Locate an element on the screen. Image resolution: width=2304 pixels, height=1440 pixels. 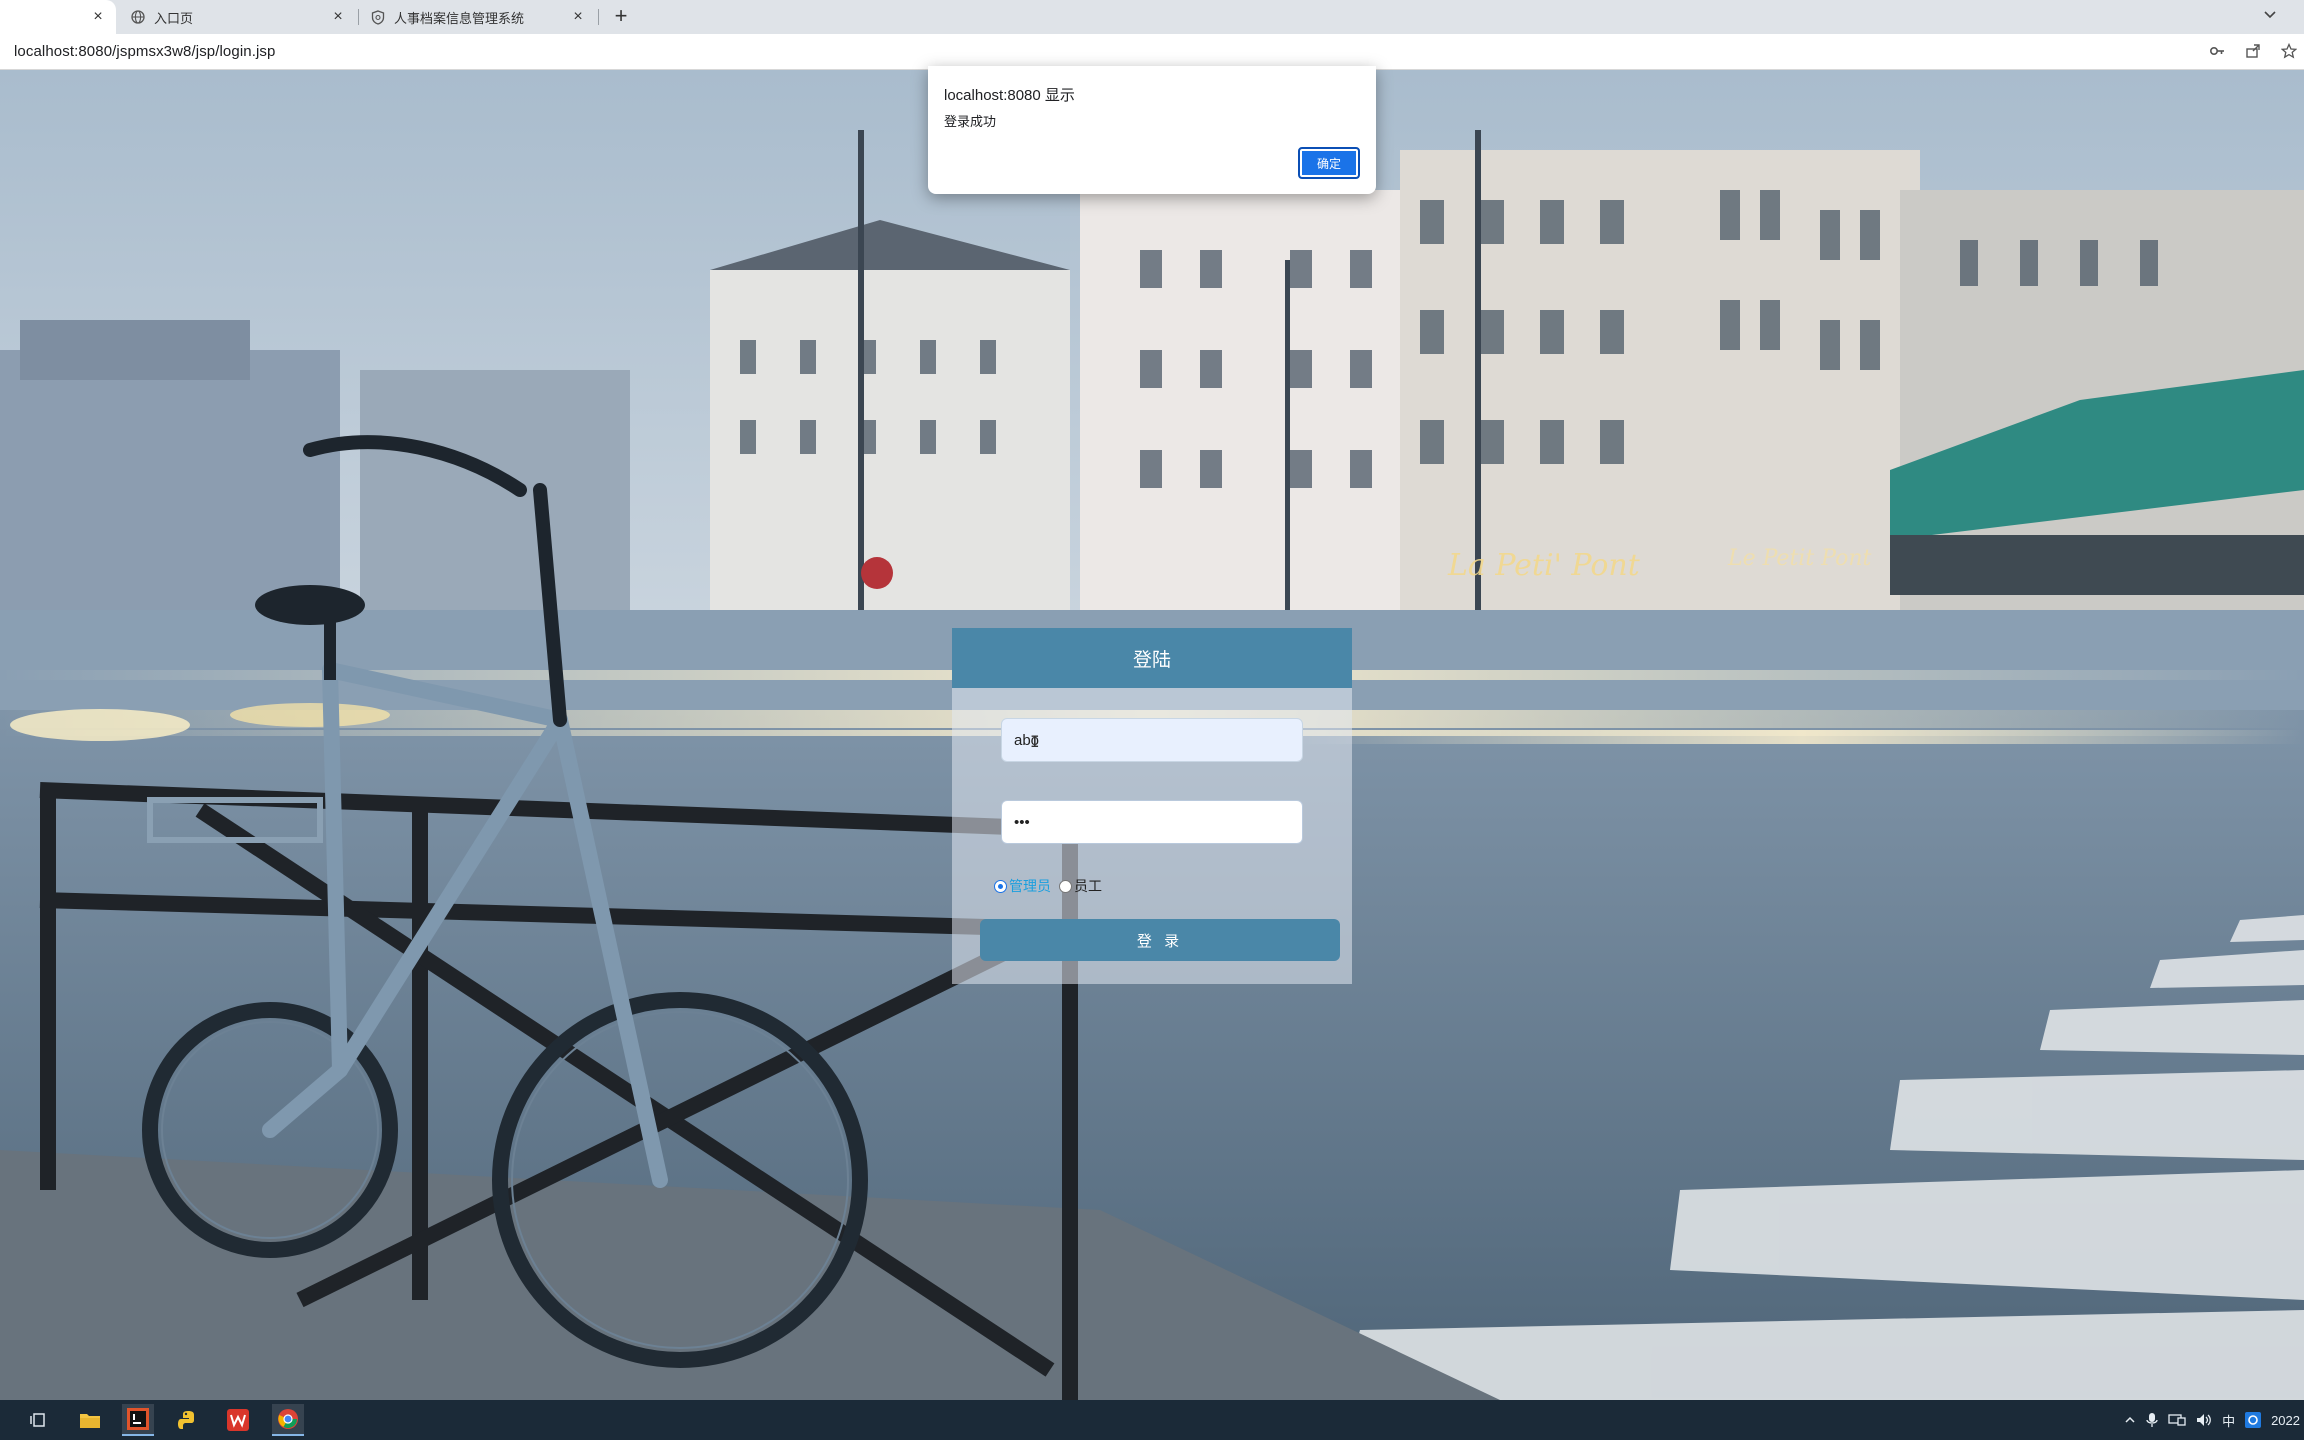
url-field: localhost:8080/jspmsx3w8/jsp/login.jsp is located at coordinates (144, 51).